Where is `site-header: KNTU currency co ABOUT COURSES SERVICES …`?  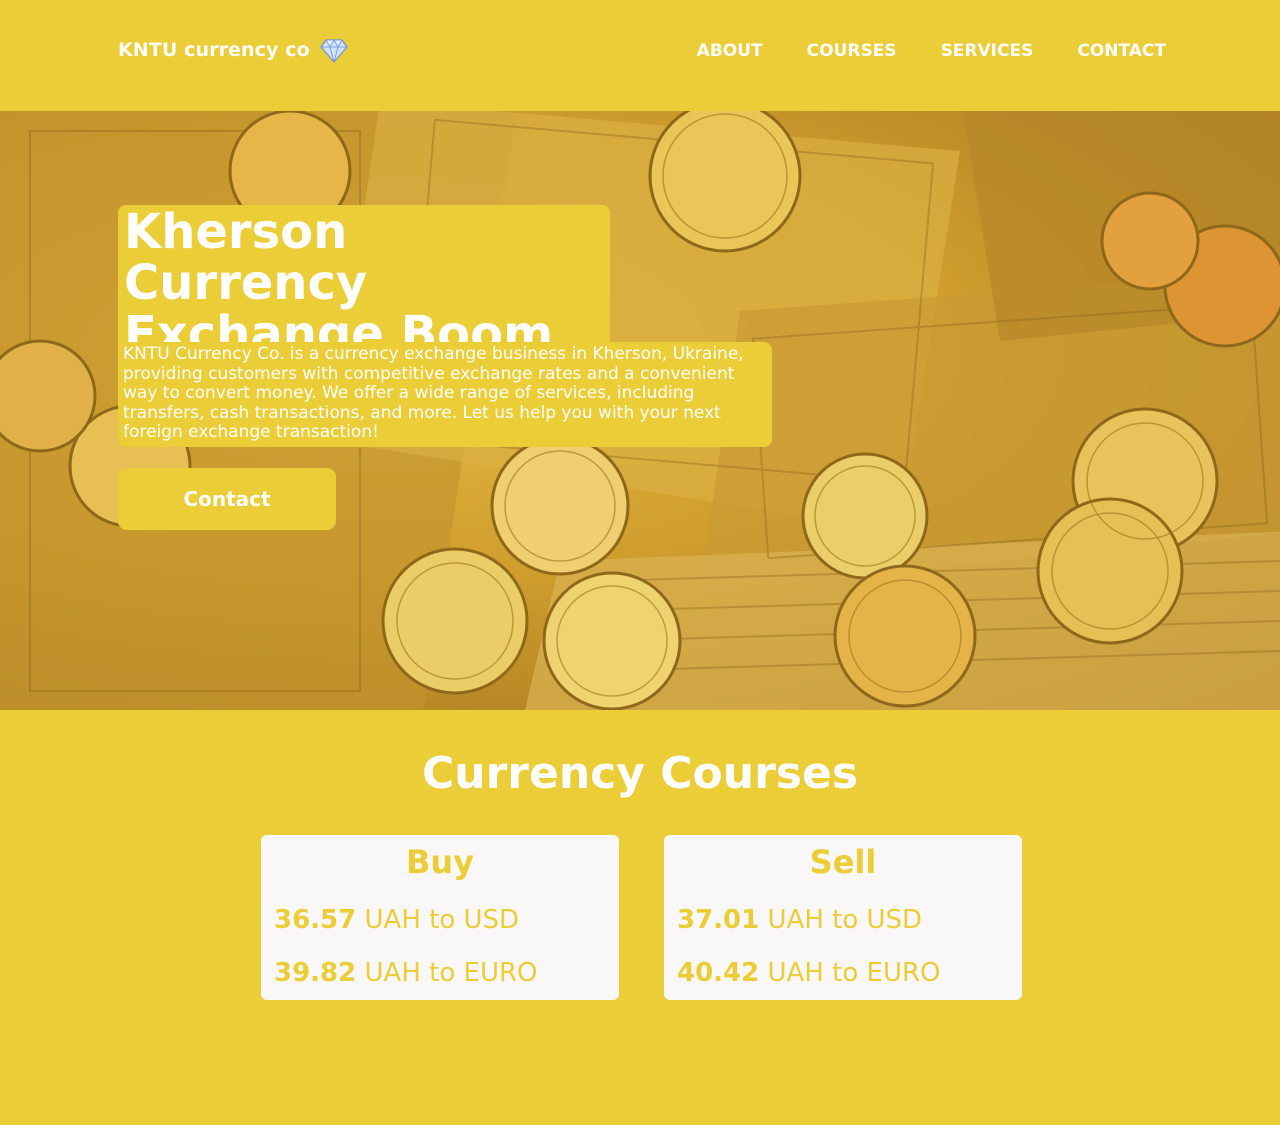 site-header: KNTU currency co ABOUT COURSES SERVICES … is located at coordinates (640, 55).